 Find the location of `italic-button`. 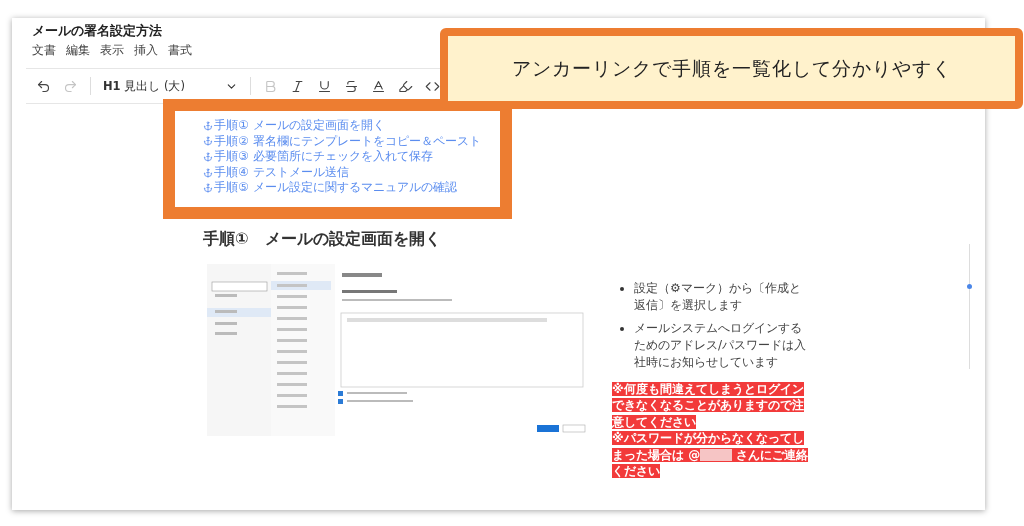

italic-button is located at coordinates (297, 86).